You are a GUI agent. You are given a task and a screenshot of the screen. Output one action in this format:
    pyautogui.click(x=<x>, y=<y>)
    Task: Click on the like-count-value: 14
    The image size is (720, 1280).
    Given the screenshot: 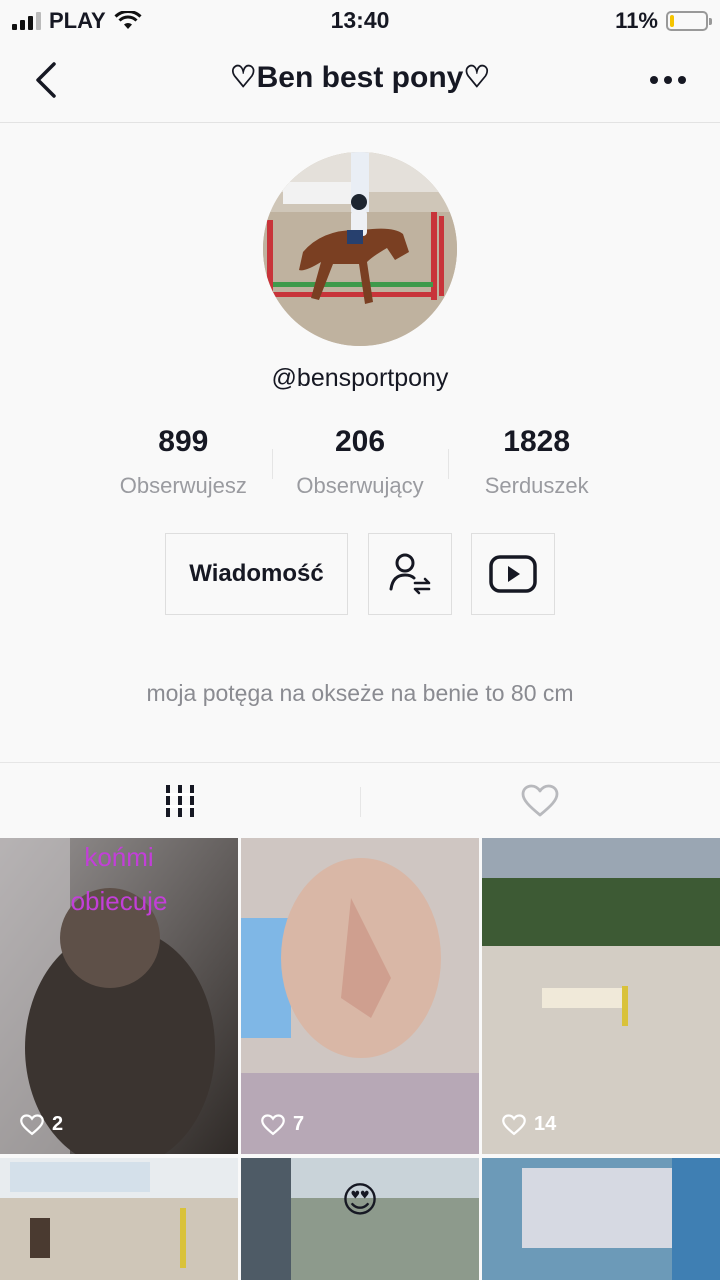 What is the action you would take?
    pyautogui.click(x=545, y=1124)
    